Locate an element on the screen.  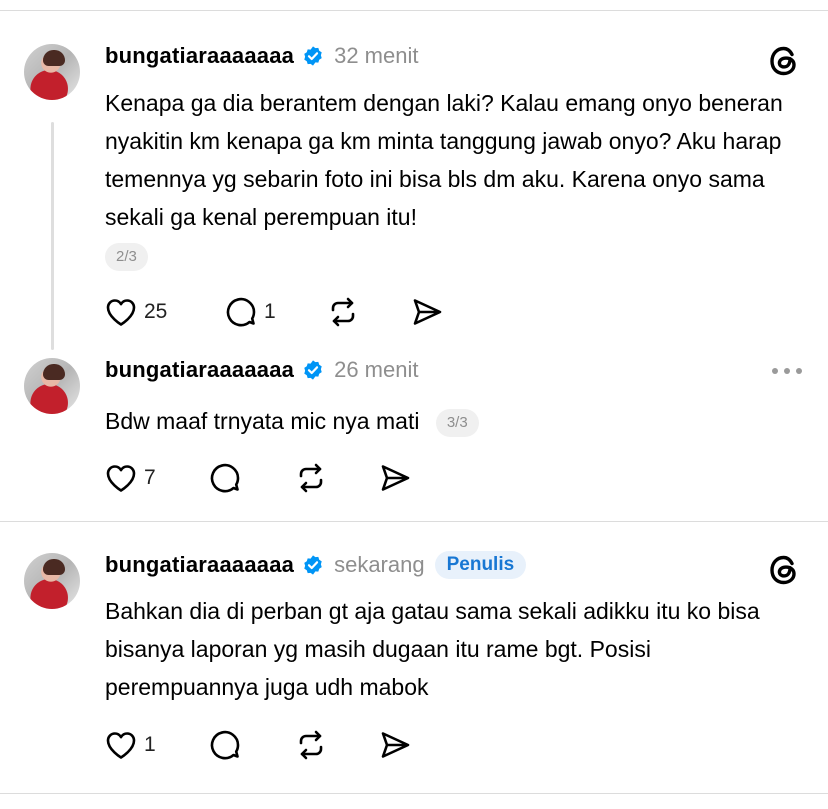
like-count: 7 is located at coordinates (150, 477).